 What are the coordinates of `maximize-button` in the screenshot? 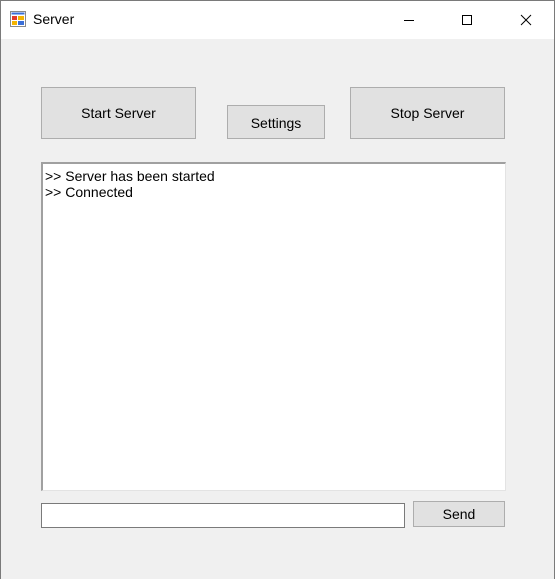 It's located at (467, 20).